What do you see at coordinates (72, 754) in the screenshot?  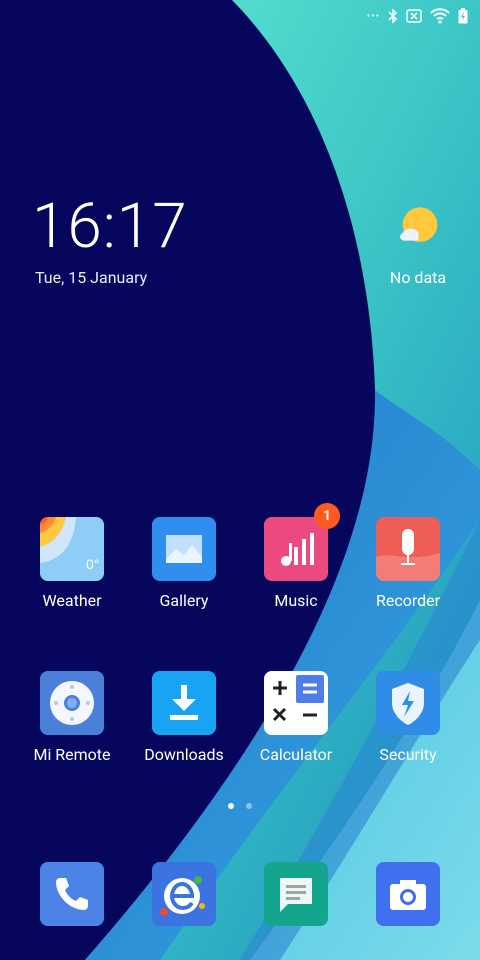 I see `app-label: Mi Remote` at bounding box center [72, 754].